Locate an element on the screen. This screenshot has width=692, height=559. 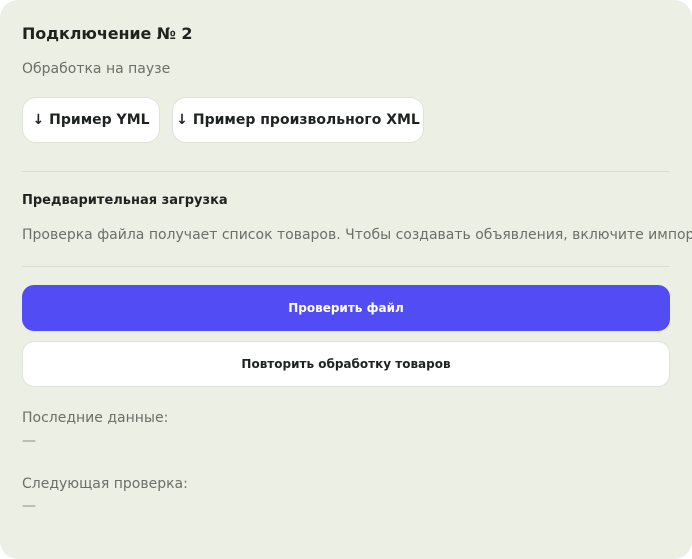
check-file-button: Проверить файл is located at coordinates (346, 308).